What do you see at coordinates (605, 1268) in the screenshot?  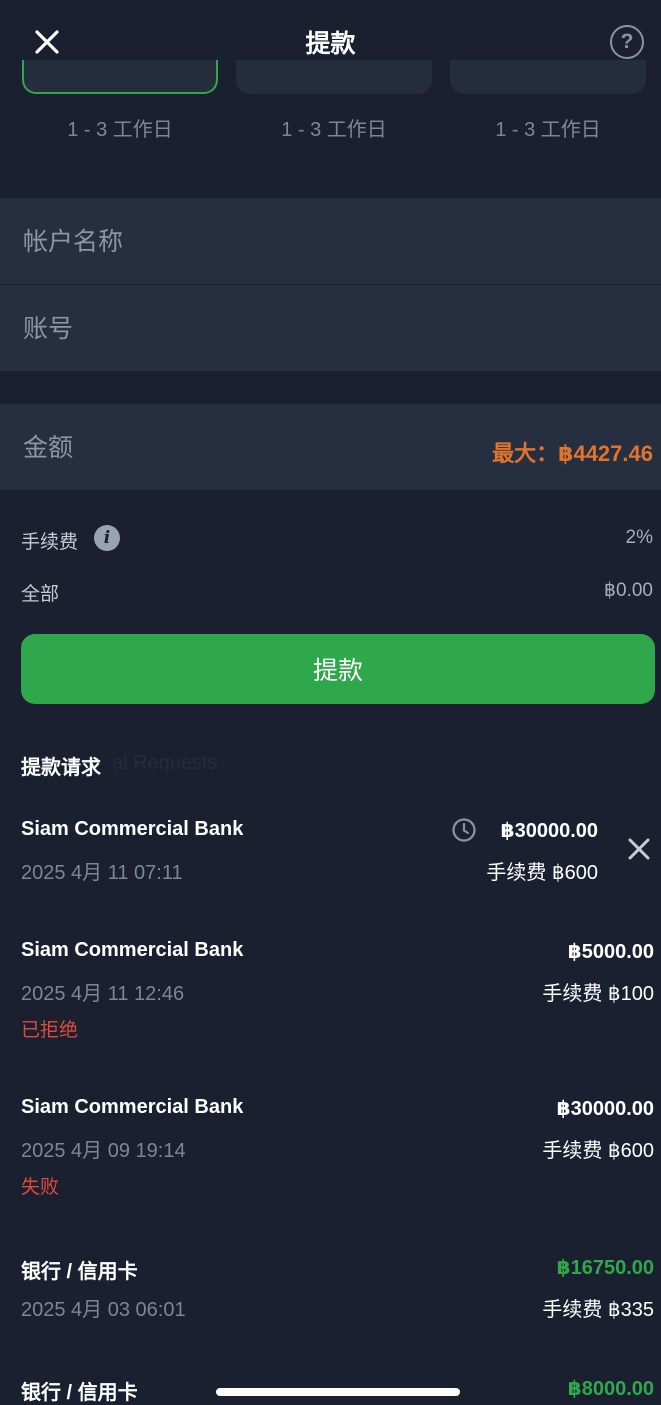 I see `request-amount: ฿16750.00` at bounding box center [605, 1268].